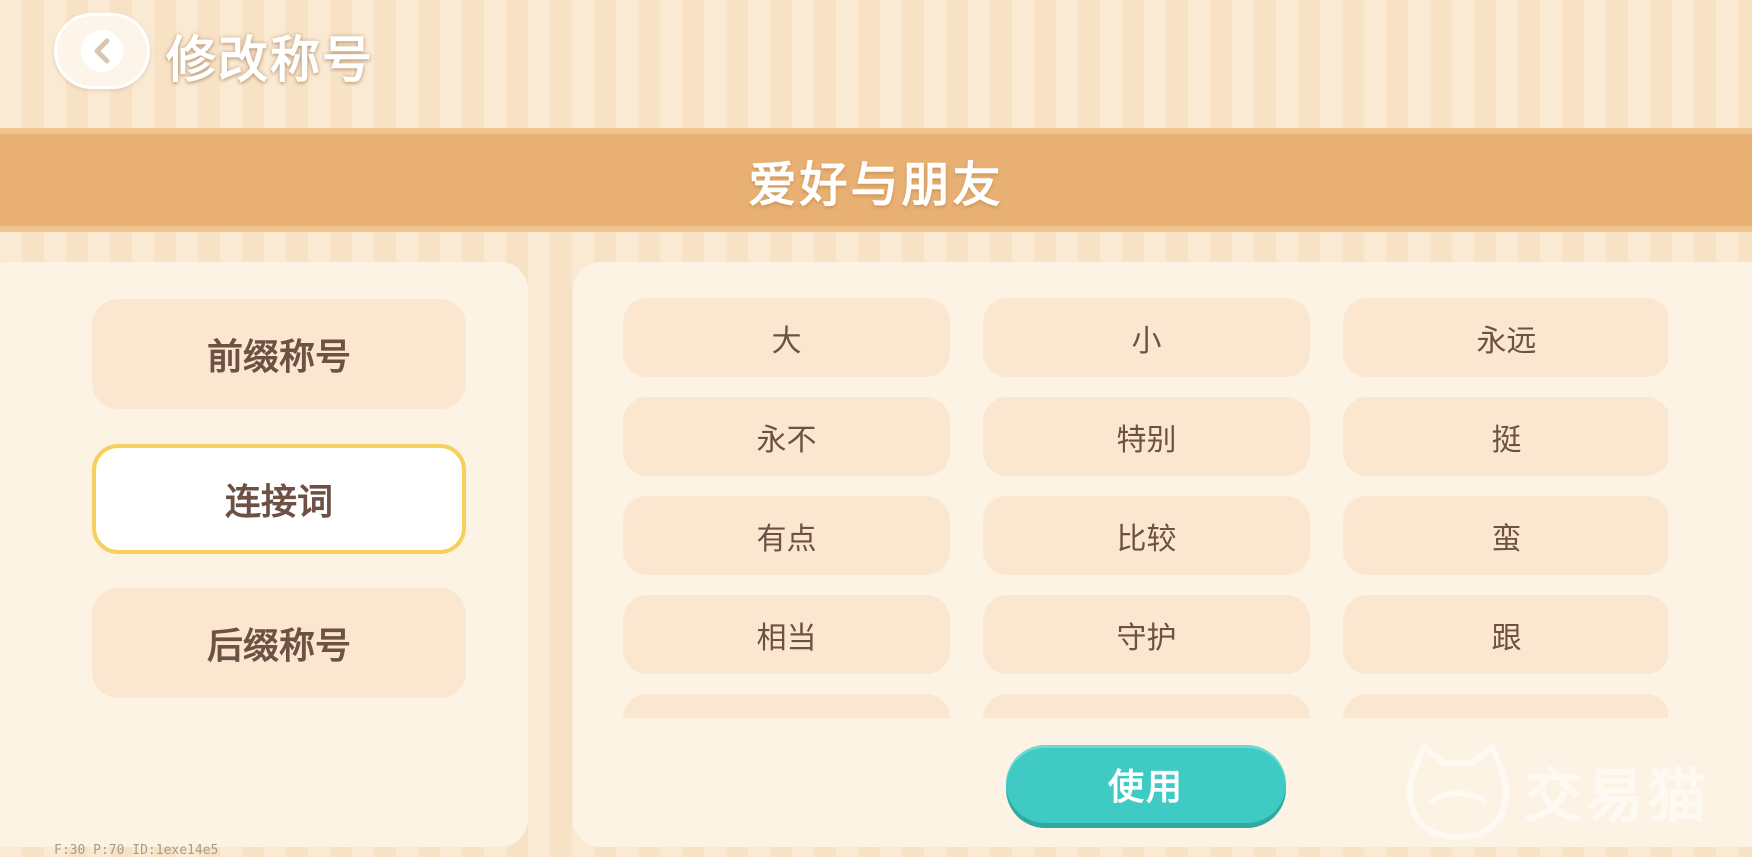 This screenshot has width=1752, height=857. What do you see at coordinates (279, 499) in the screenshot?
I see `tab-connector-word: 连接词` at bounding box center [279, 499].